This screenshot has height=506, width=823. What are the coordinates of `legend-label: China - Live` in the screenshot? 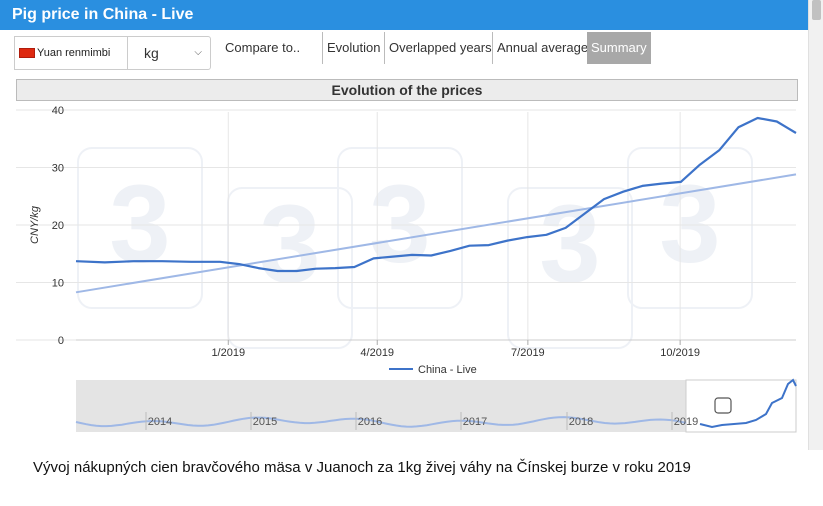 It's located at (447, 370).